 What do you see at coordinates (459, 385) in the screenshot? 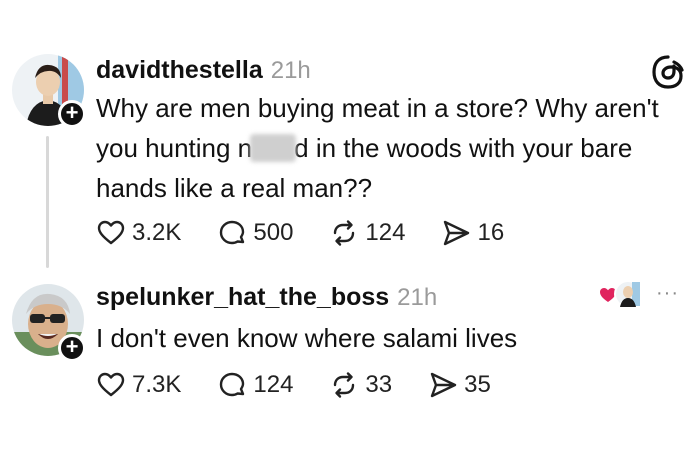
I see `share-button: 35` at bounding box center [459, 385].